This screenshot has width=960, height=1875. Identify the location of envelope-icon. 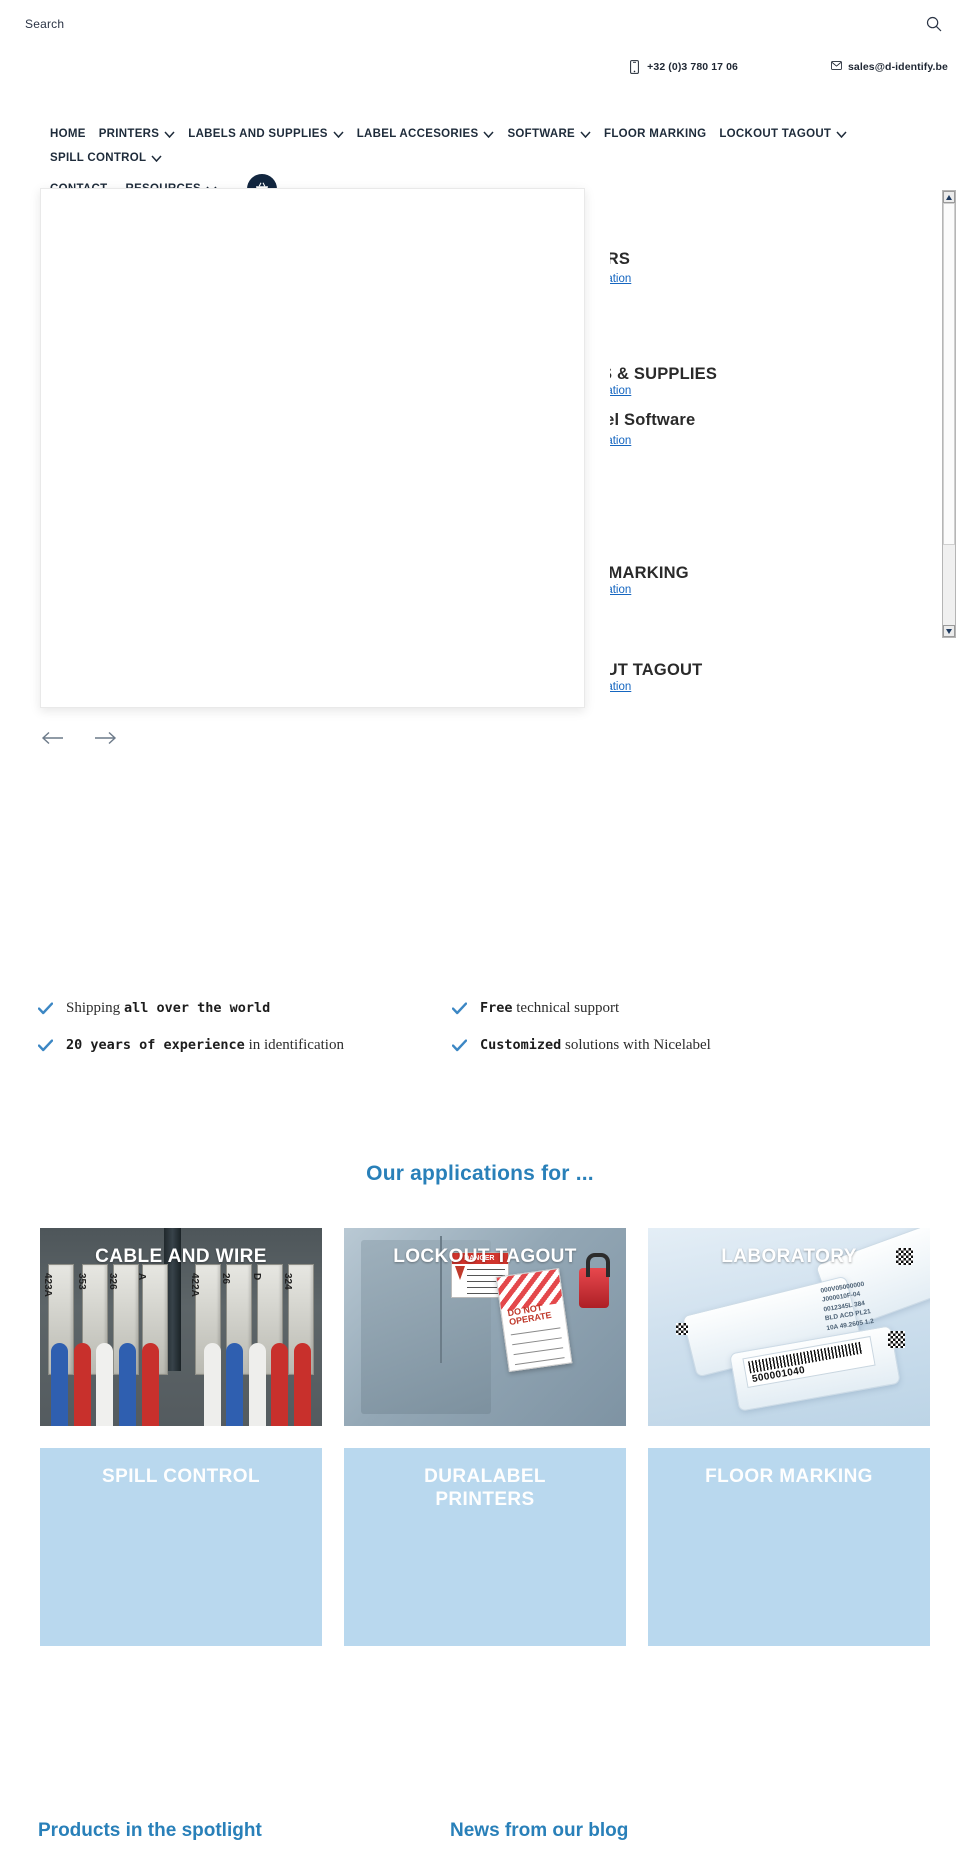
(836, 67).